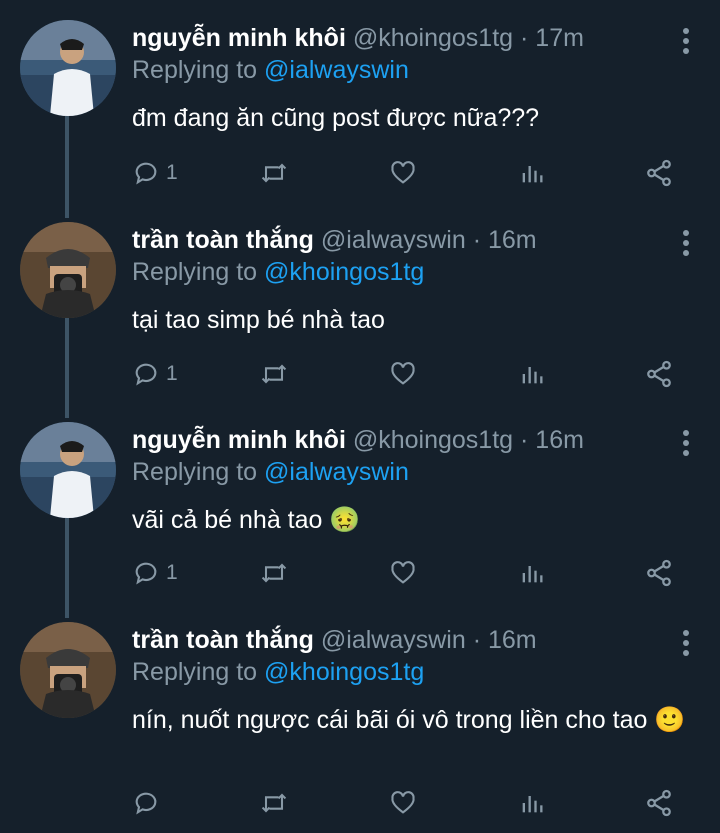 The height and width of the screenshot is (833, 720). I want to click on tweet-text: đm đang ăn cũng post được nữa???, so click(336, 118).